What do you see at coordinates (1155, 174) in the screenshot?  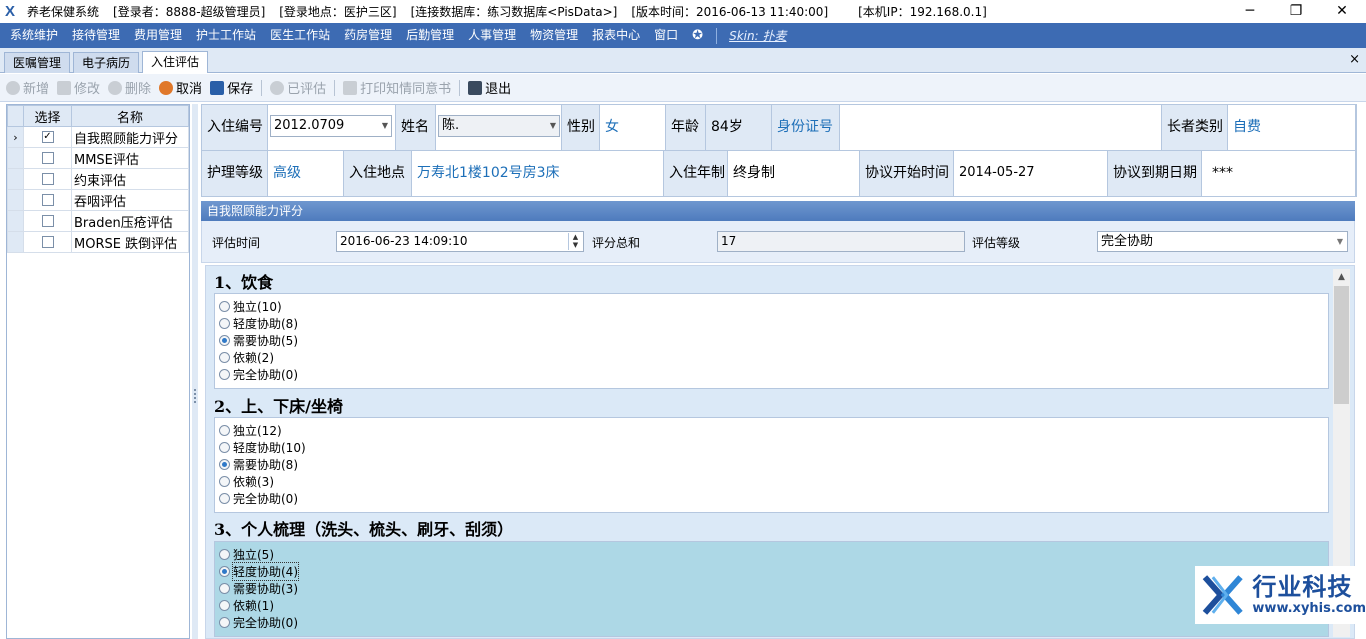 I see `end-date-label: 协议到期日期` at bounding box center [1155, 174].